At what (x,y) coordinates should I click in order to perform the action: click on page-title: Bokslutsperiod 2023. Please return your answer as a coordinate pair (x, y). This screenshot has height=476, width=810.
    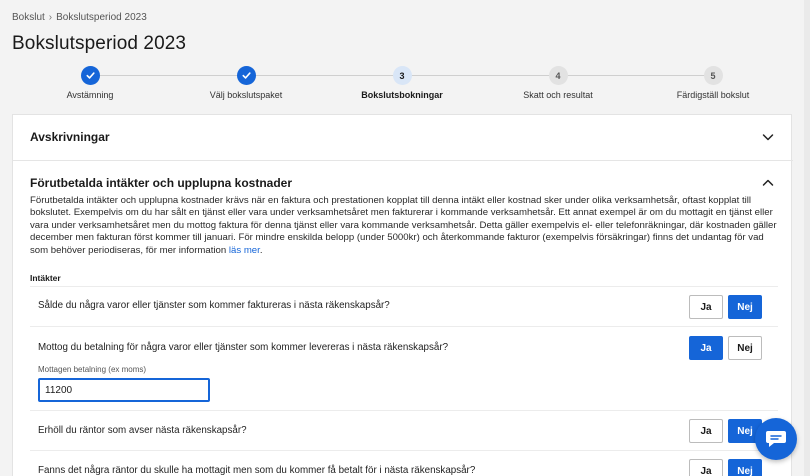
    Looking at the image, I should click on (99, 43).